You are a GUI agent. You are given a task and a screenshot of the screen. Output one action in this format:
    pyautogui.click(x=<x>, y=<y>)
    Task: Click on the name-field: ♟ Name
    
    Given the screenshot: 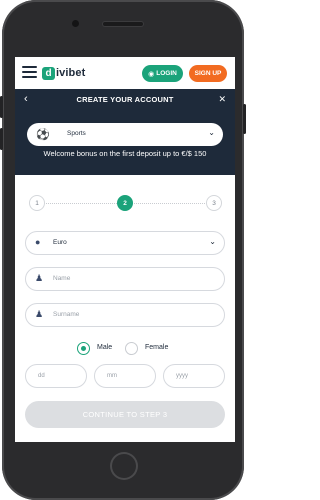 What is the action you would take?
    pyautogui.click(x=125, y=279)
    